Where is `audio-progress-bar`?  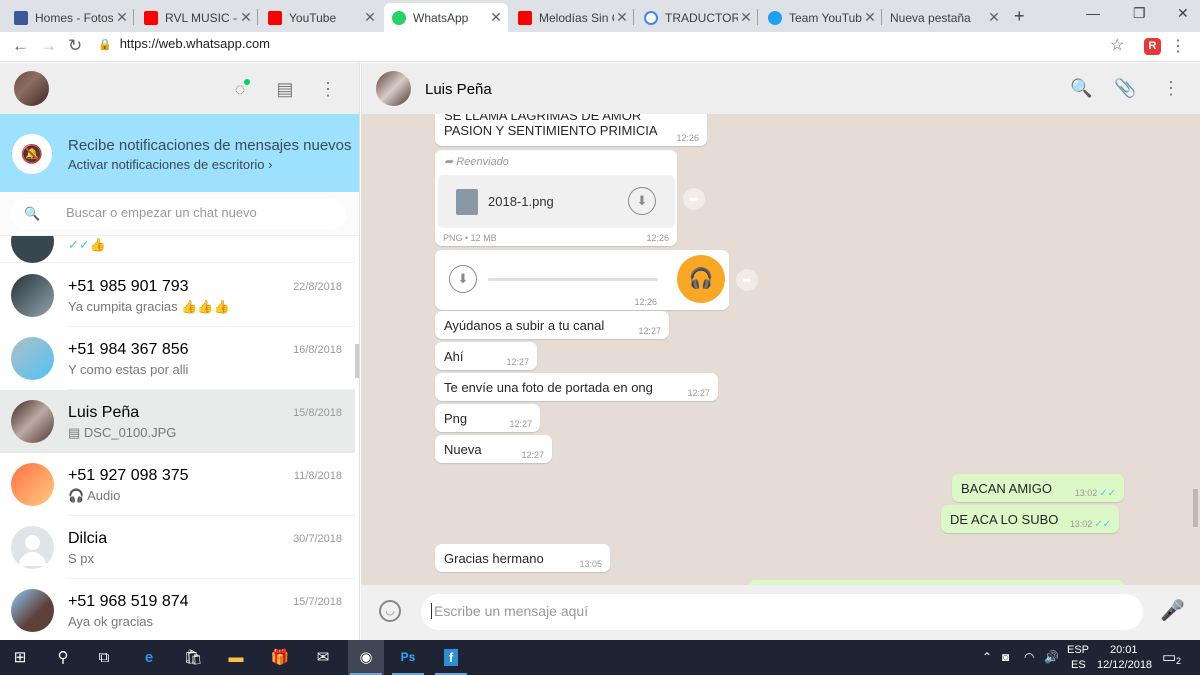 audio-progress-bar is located at coordinates (573, 279).